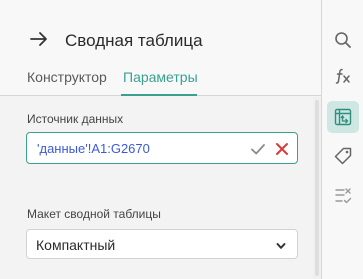 This screenshot has width=363, height=279. I want to click on layout-select-value: Компактный, so click(76, 245).